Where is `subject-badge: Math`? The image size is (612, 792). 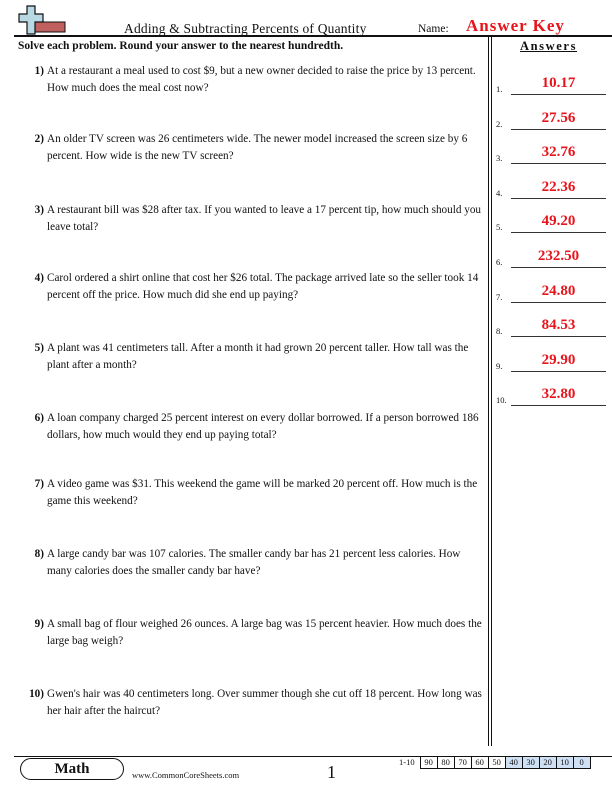
subject-badge: Math is located at coordinates (72, 769).